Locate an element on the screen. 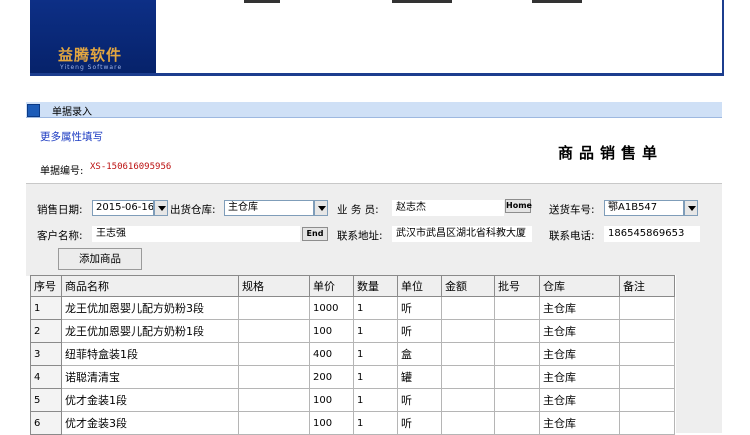 The width and height of the screenshot is (750, 435). cell-index: 3 is located at coordinates (46, 354).